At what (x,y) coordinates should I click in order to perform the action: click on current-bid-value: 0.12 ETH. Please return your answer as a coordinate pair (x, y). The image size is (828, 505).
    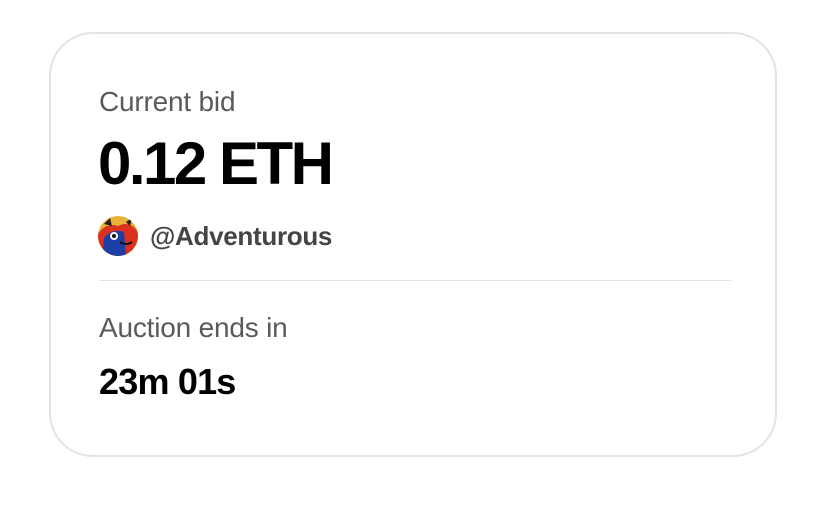
    Looking at the image, I should click on (216, 163).